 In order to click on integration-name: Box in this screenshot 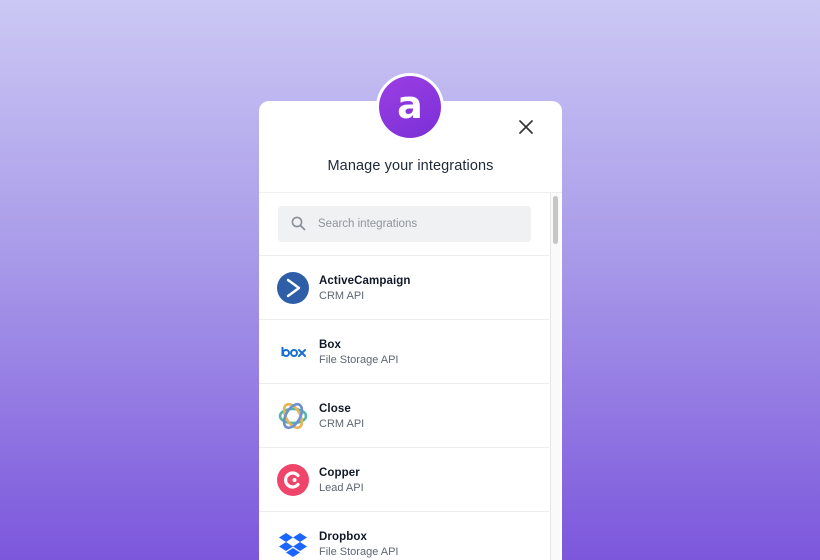, I will do `click(330, 345)`.